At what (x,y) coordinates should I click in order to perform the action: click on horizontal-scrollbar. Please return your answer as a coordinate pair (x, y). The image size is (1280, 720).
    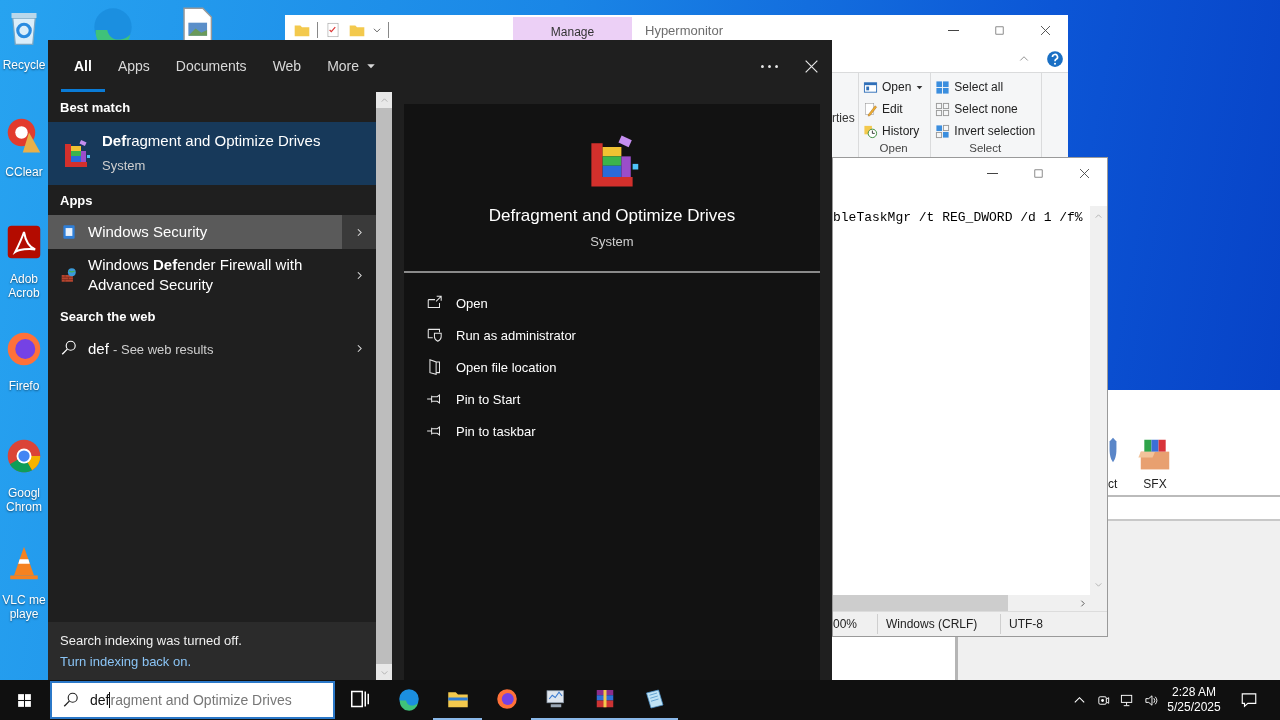
    Looking at the image, I should click on (970, 603).